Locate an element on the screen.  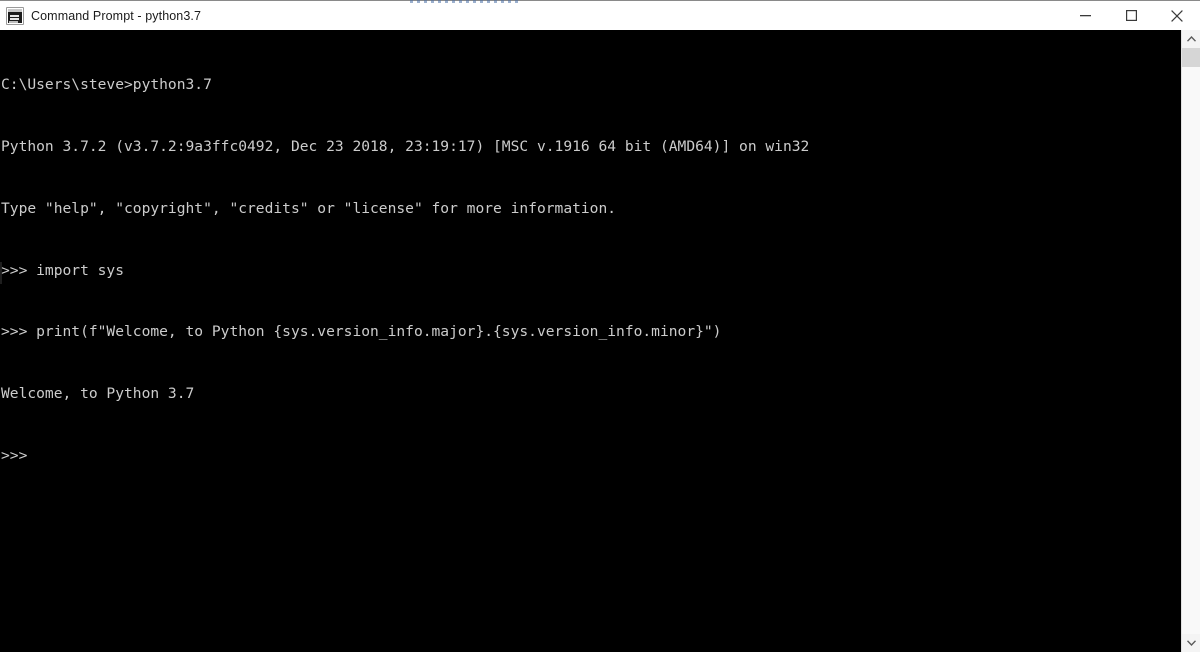
title-bar: Command Prompt - python3.7 is located at coordinates (600, 15).